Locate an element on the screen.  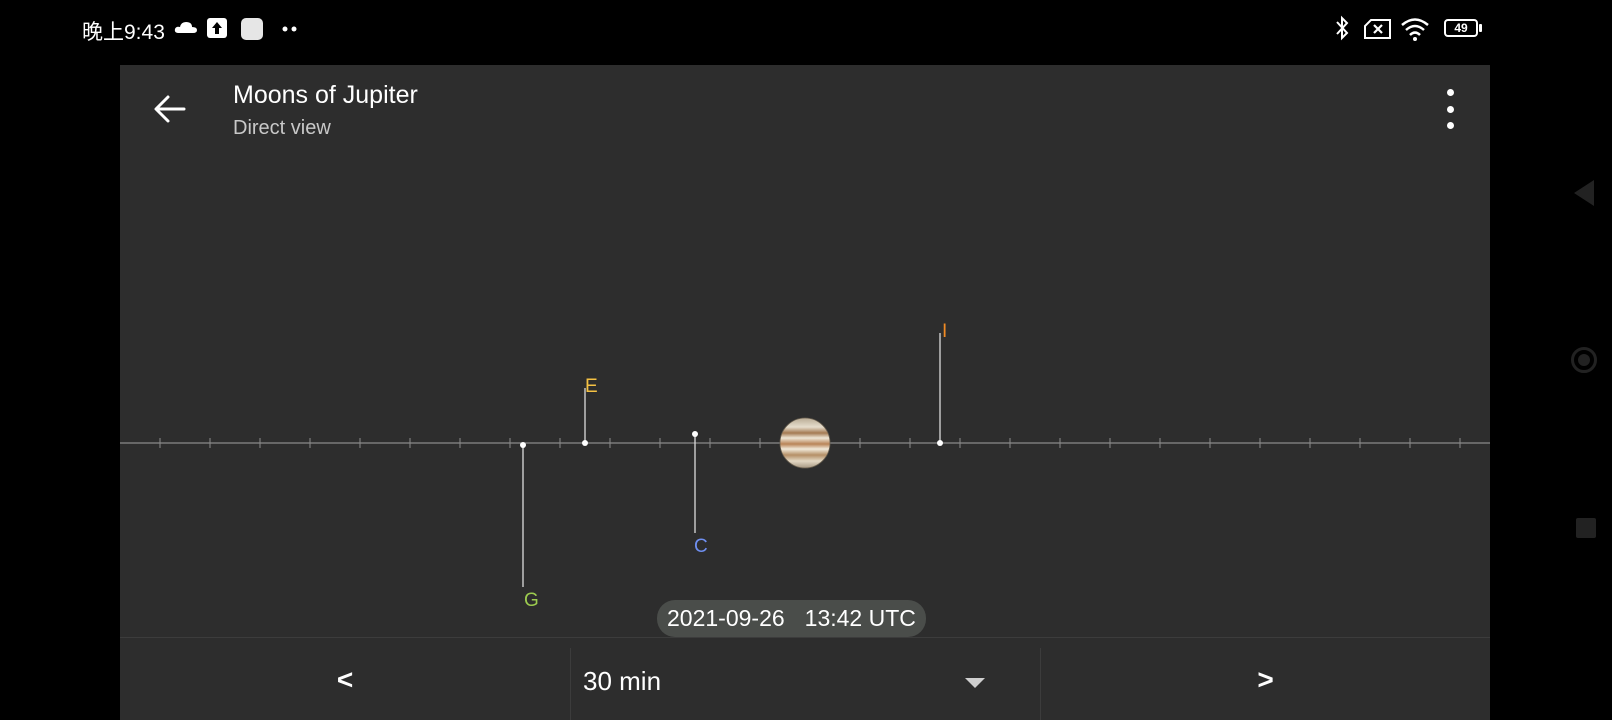
bluetooth-icon is located at coordinates (1342, 28).